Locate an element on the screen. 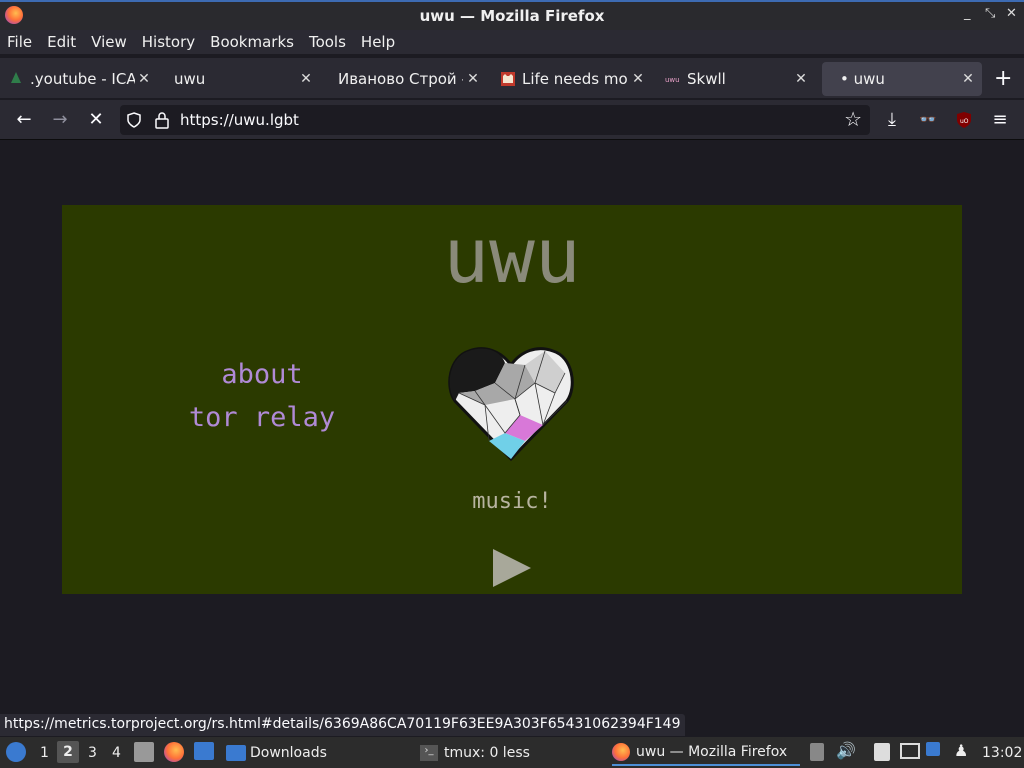 The width and height of the screenshot is (1024, 768). ublock-icon: uO is located at coordinates (964, 120).